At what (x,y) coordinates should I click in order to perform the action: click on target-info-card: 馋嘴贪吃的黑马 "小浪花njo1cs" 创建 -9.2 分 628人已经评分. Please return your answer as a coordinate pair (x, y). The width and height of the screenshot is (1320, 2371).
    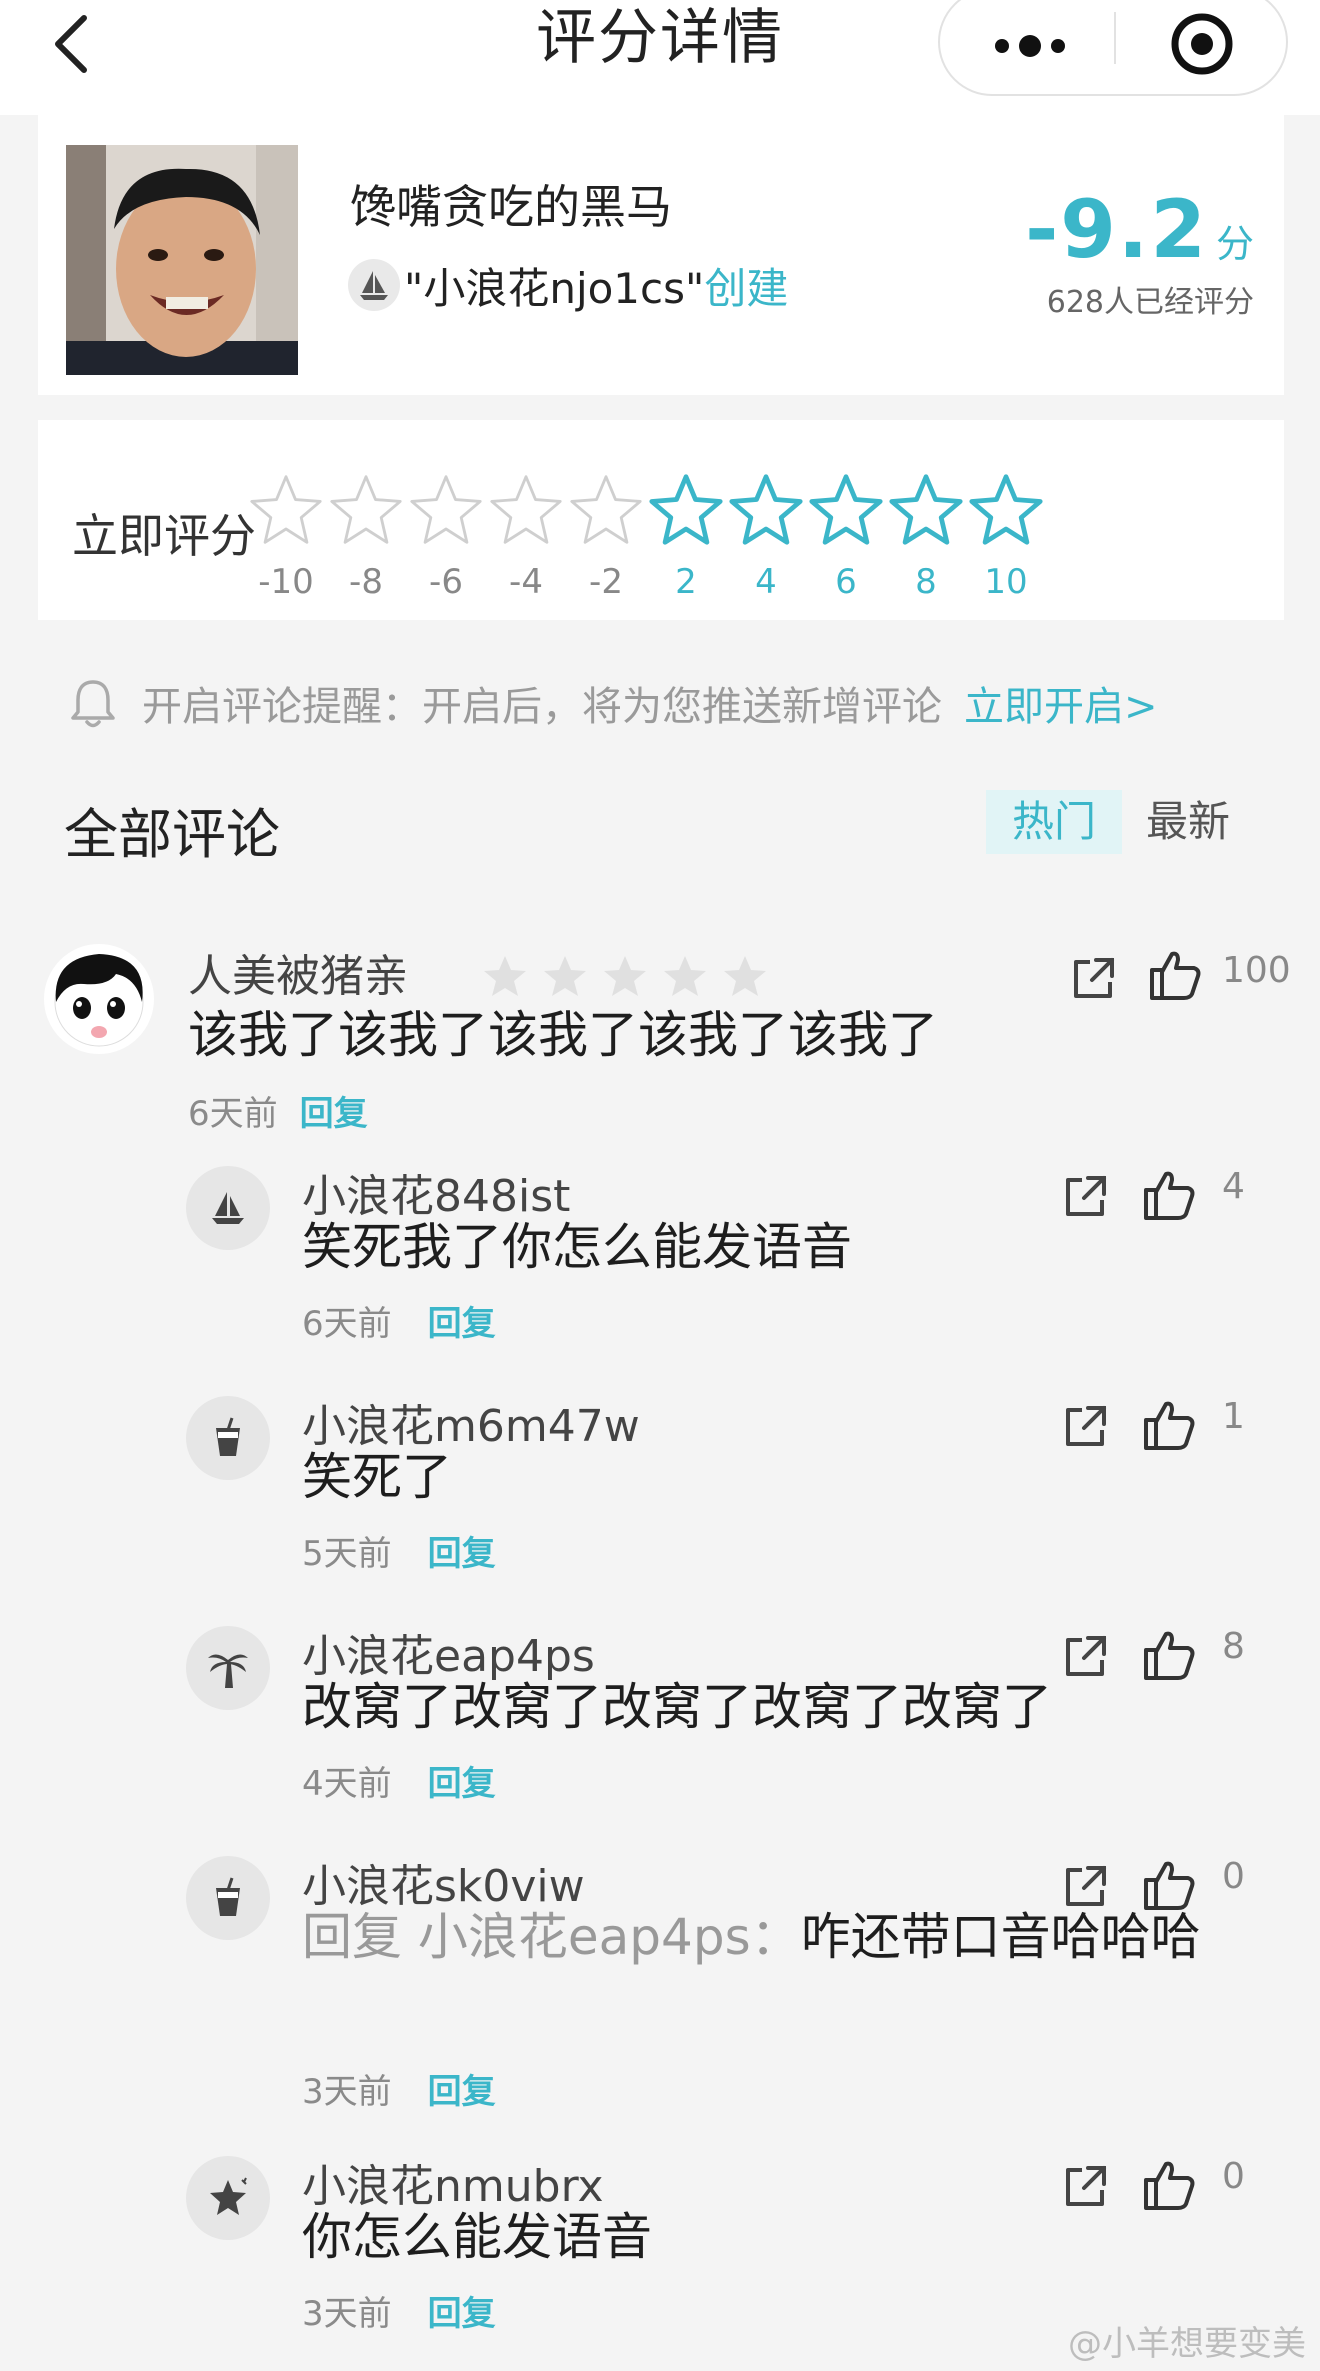
    Looking at the image, I should click on (661, 255).